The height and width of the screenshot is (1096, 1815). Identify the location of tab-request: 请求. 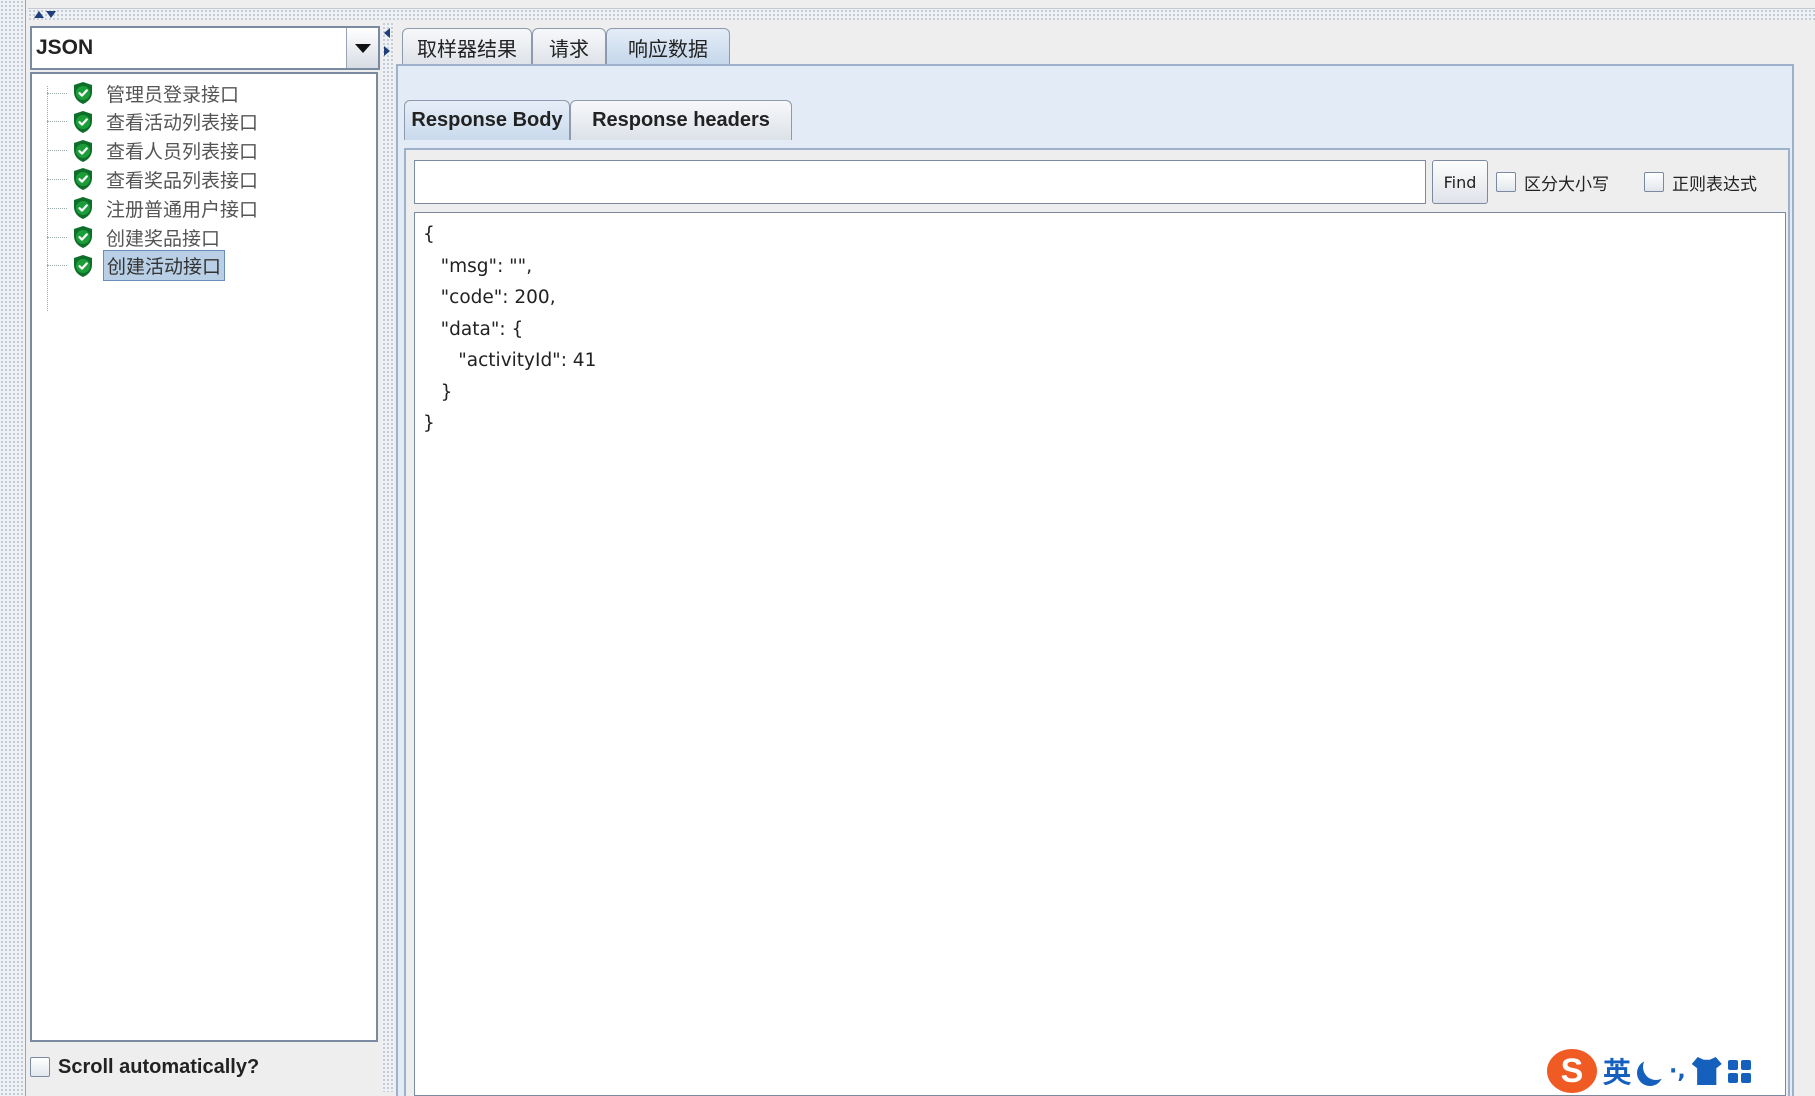
(569, 47).